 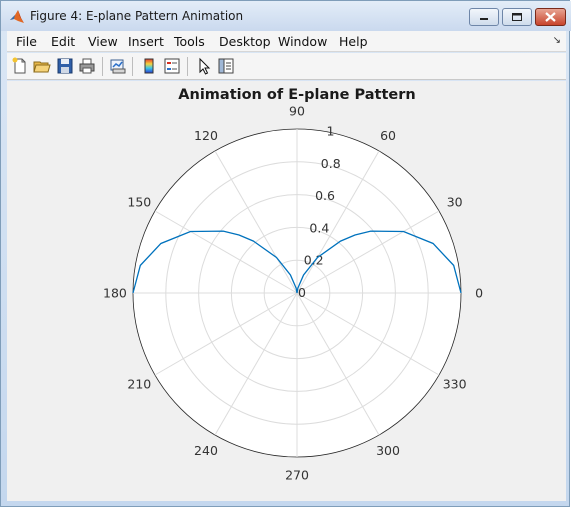 I want to click on menu-tools: Tools, so click(x=189, y=41).